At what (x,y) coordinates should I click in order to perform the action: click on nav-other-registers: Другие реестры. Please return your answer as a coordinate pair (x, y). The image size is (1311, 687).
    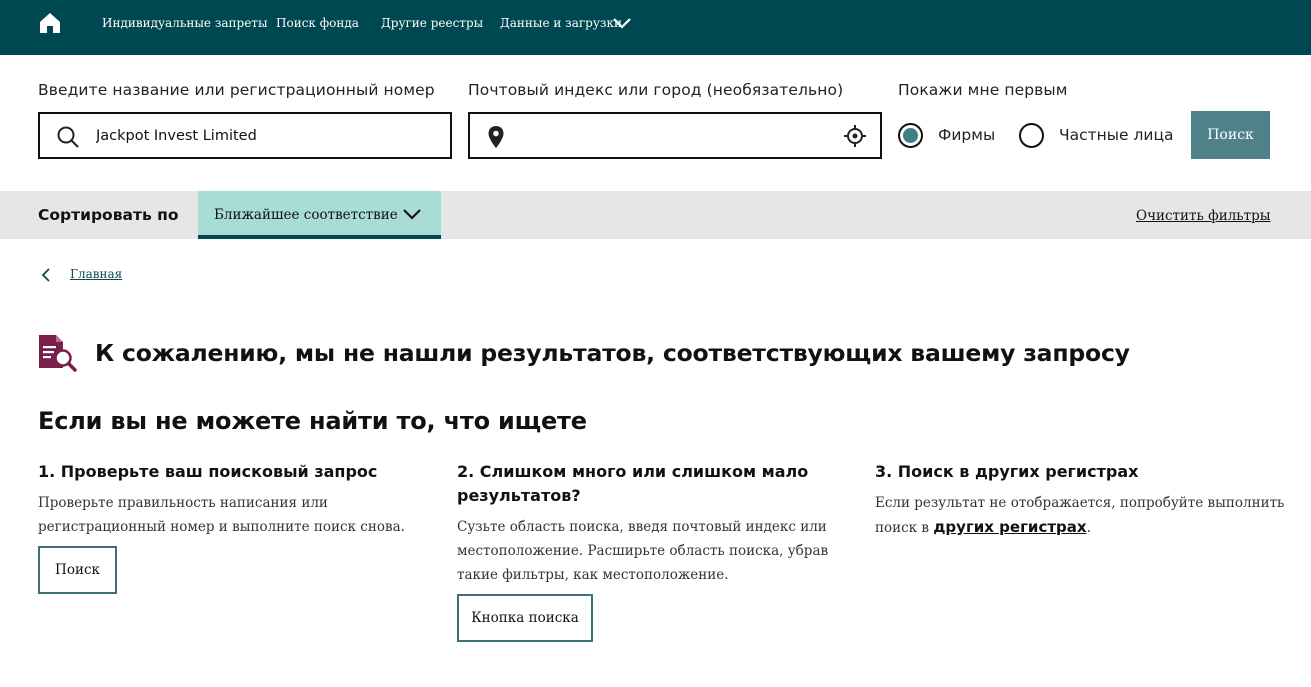
    Looking at the image, I should click on (432, 23).